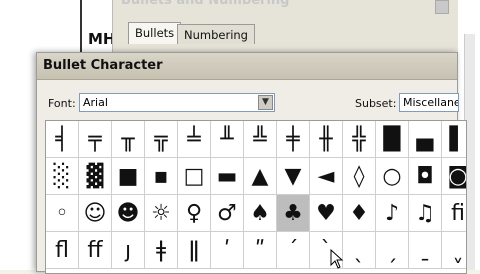  Describe the element at coordinates (128, 139) in the screenshot. I see `glyph-cell: ╥` at that location.